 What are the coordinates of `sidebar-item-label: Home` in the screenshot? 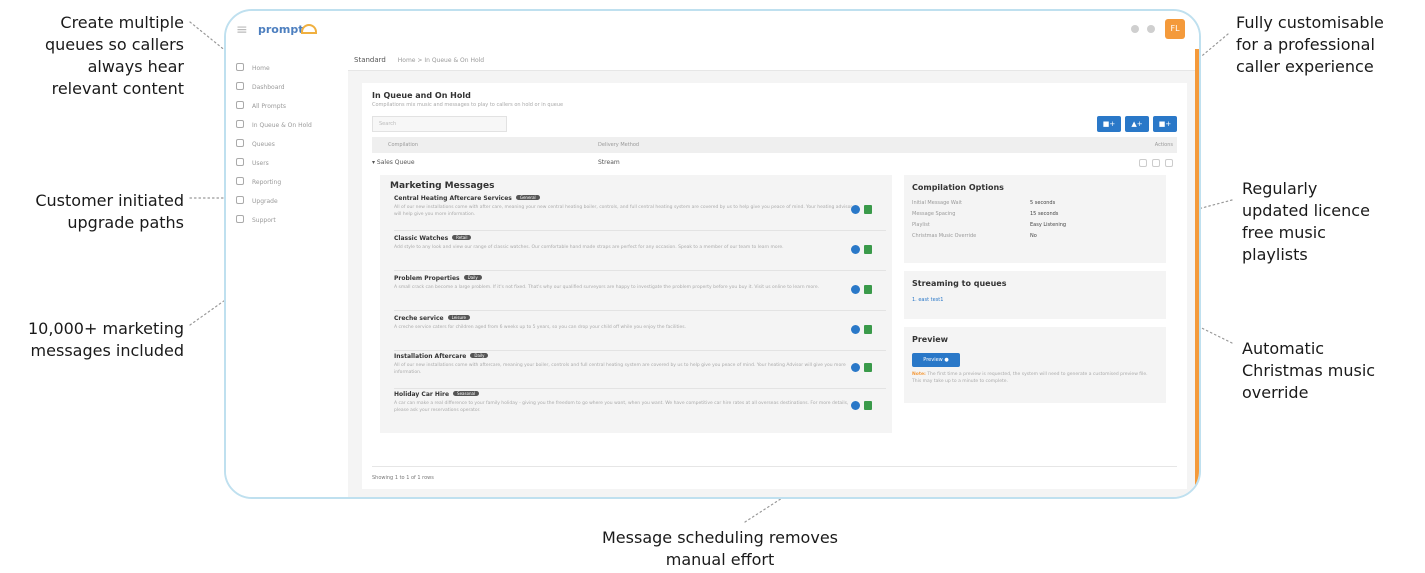 It's located at (261, 68).